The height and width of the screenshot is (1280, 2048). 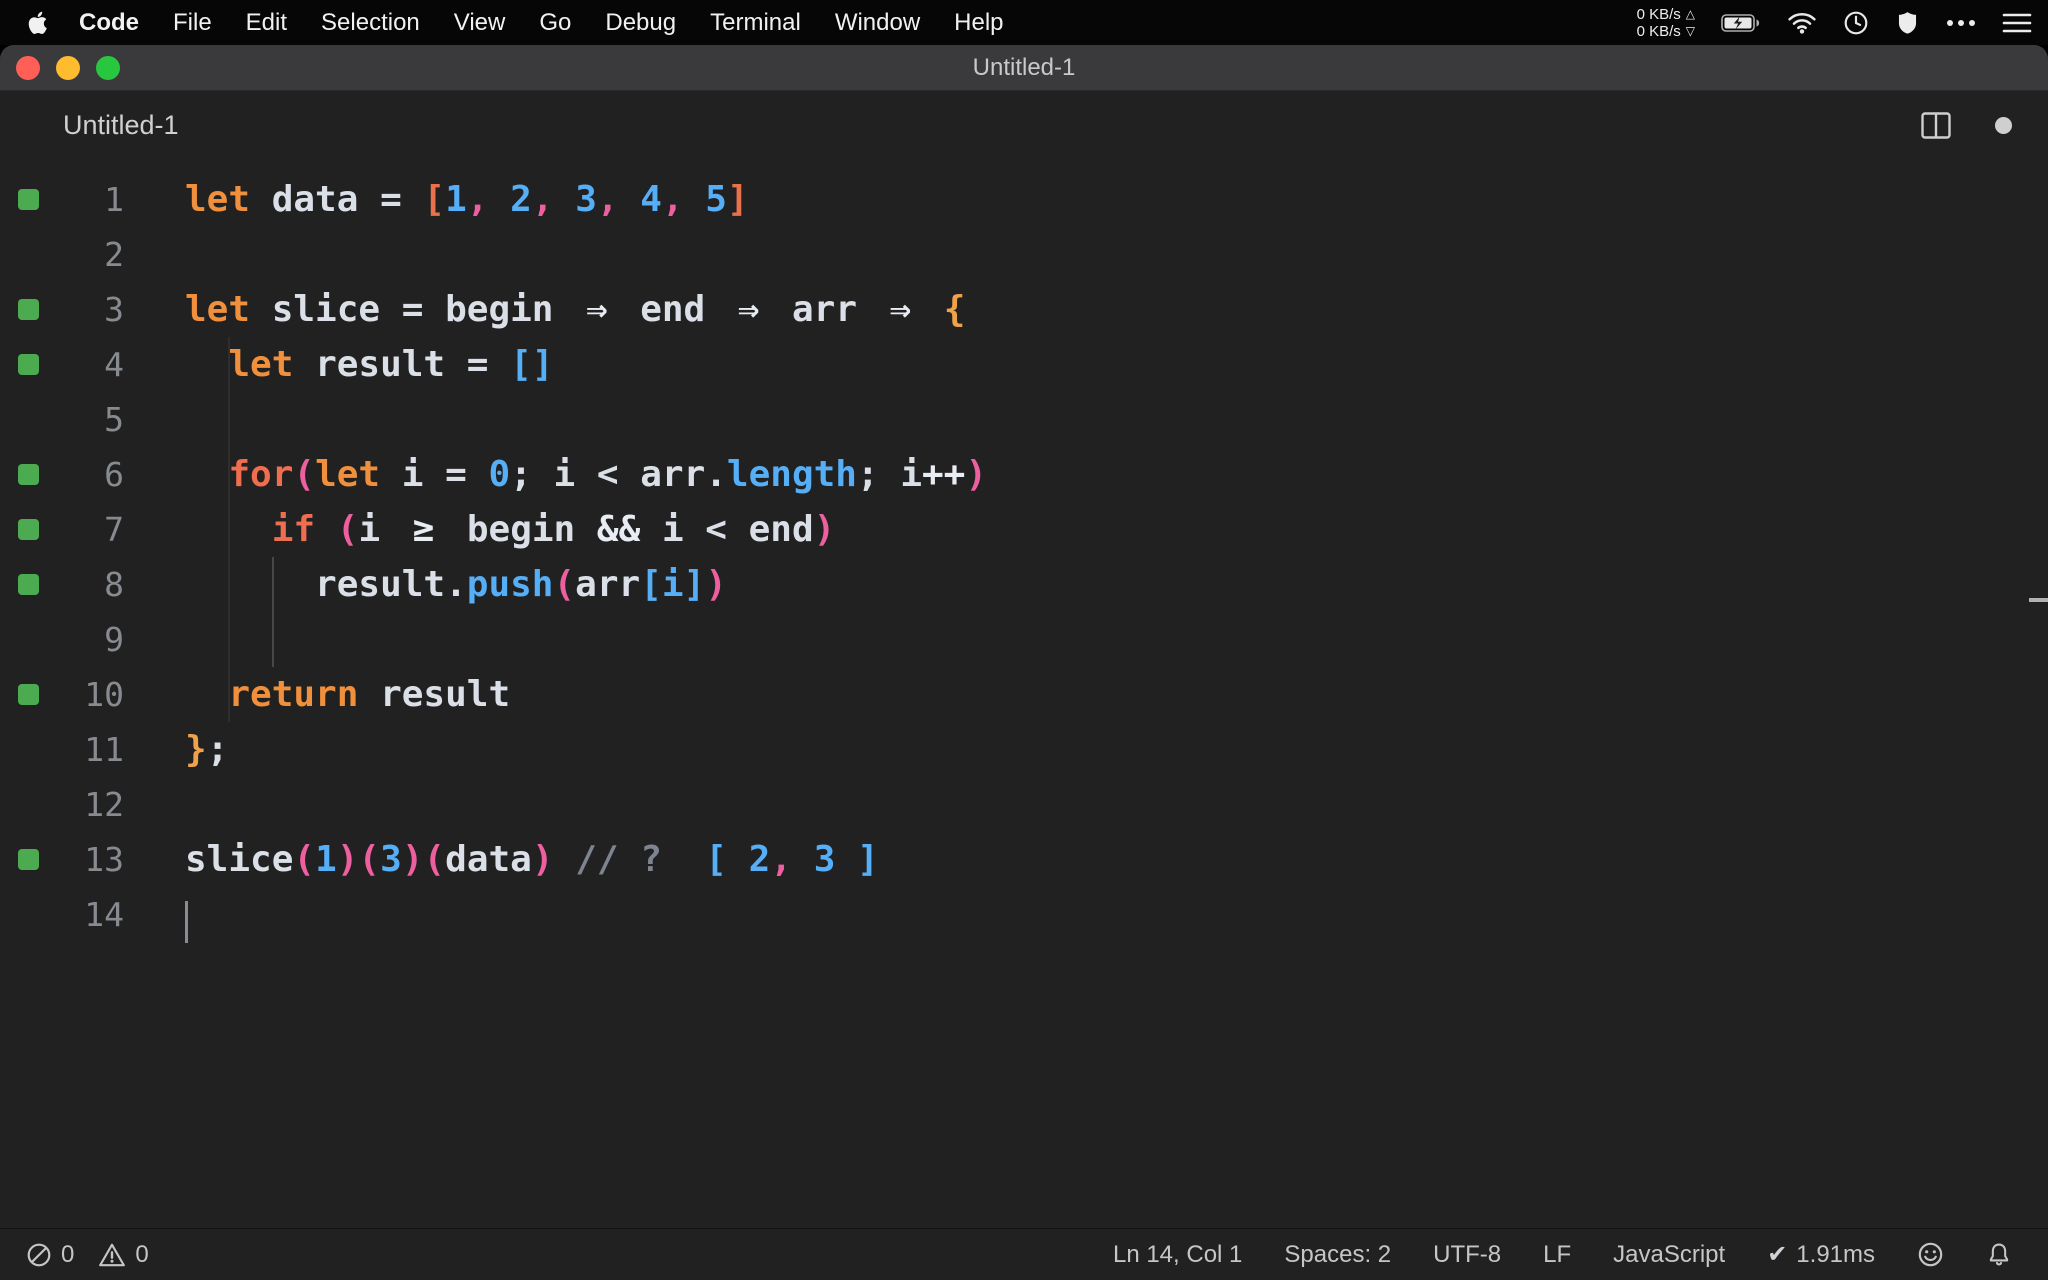 I want to click on menu-bar-status-items: 0 KB/s △ 0 KB/s ▽, so click(x=1834, y=23).